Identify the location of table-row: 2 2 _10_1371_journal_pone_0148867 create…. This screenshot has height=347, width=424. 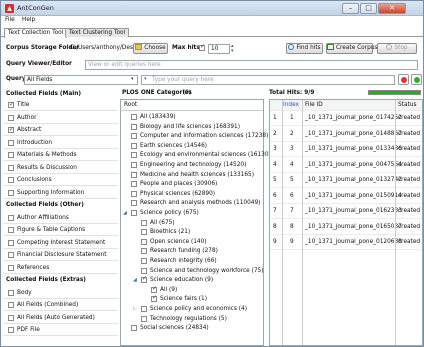
(346, 134).